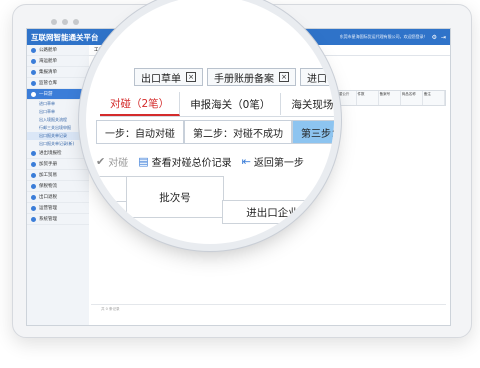  I want to click on sidebar-item-label: 一日游, so click(46, 94).